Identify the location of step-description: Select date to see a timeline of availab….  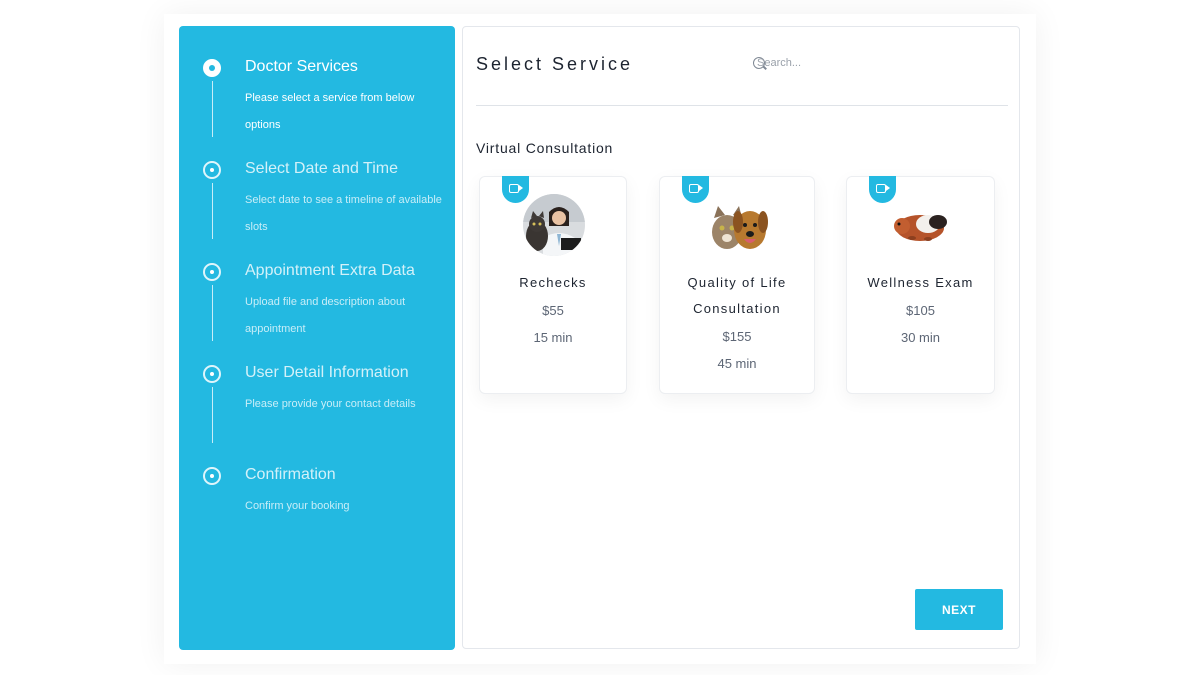
(343, 213).